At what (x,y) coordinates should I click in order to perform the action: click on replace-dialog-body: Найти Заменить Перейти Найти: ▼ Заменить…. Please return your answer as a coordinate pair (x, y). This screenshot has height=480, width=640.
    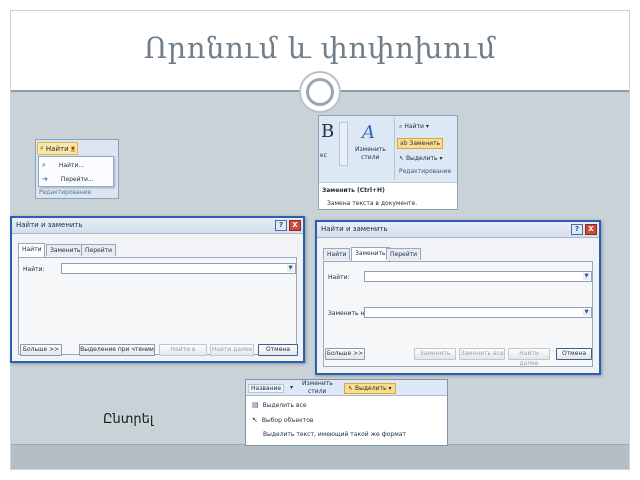
    Looking at the image, I should click on (458, 305).